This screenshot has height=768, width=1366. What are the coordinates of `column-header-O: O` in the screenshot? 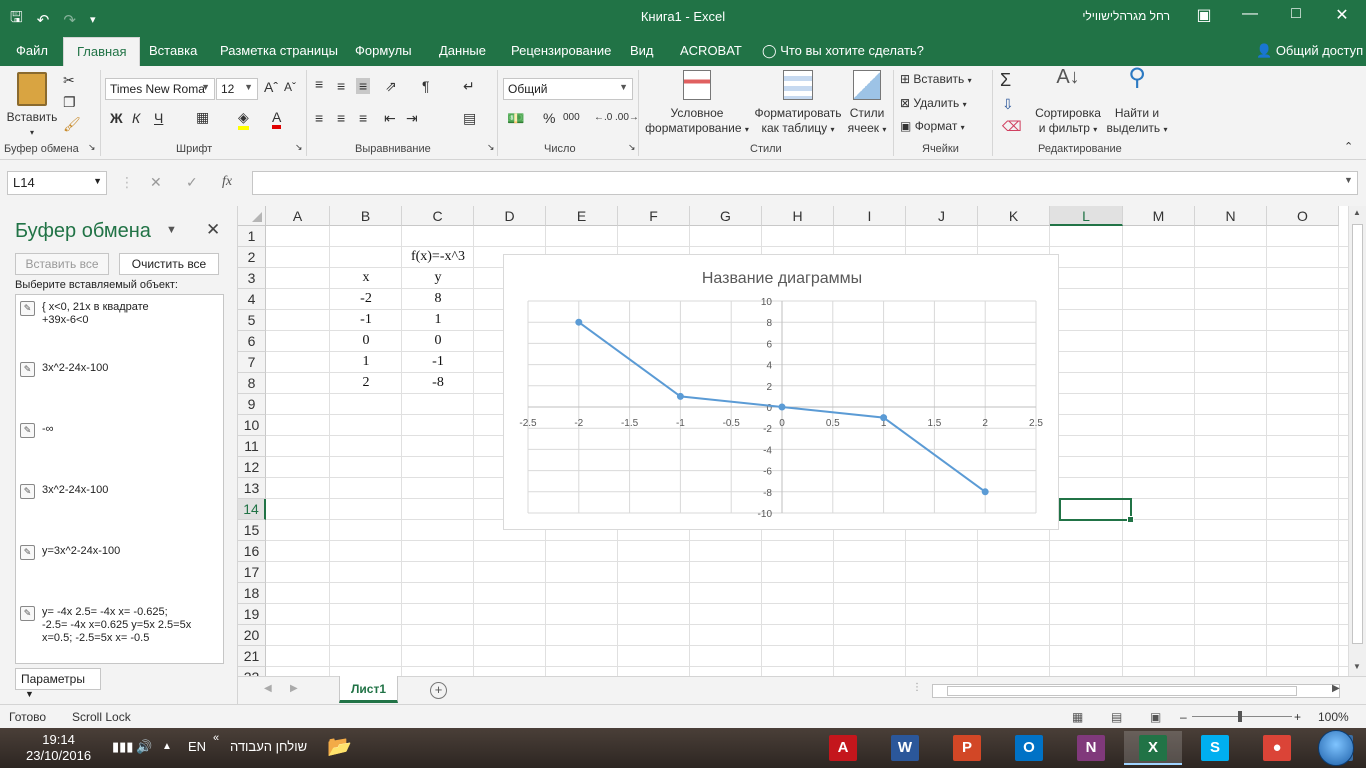 It's located at (1303, 216).